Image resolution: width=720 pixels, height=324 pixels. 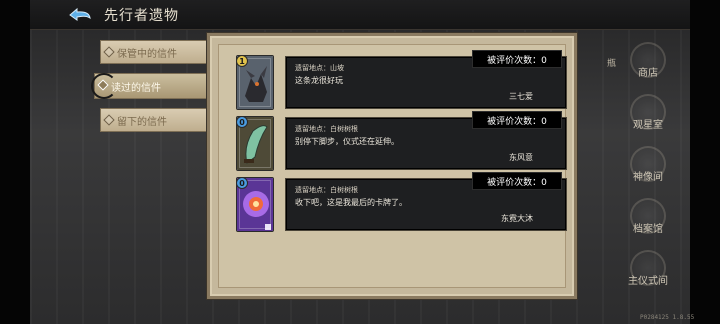 What do you see at coordinates (521, 157) in the screenshot?
I see `letter-author: 东风意` at bounding box center [521, 157].